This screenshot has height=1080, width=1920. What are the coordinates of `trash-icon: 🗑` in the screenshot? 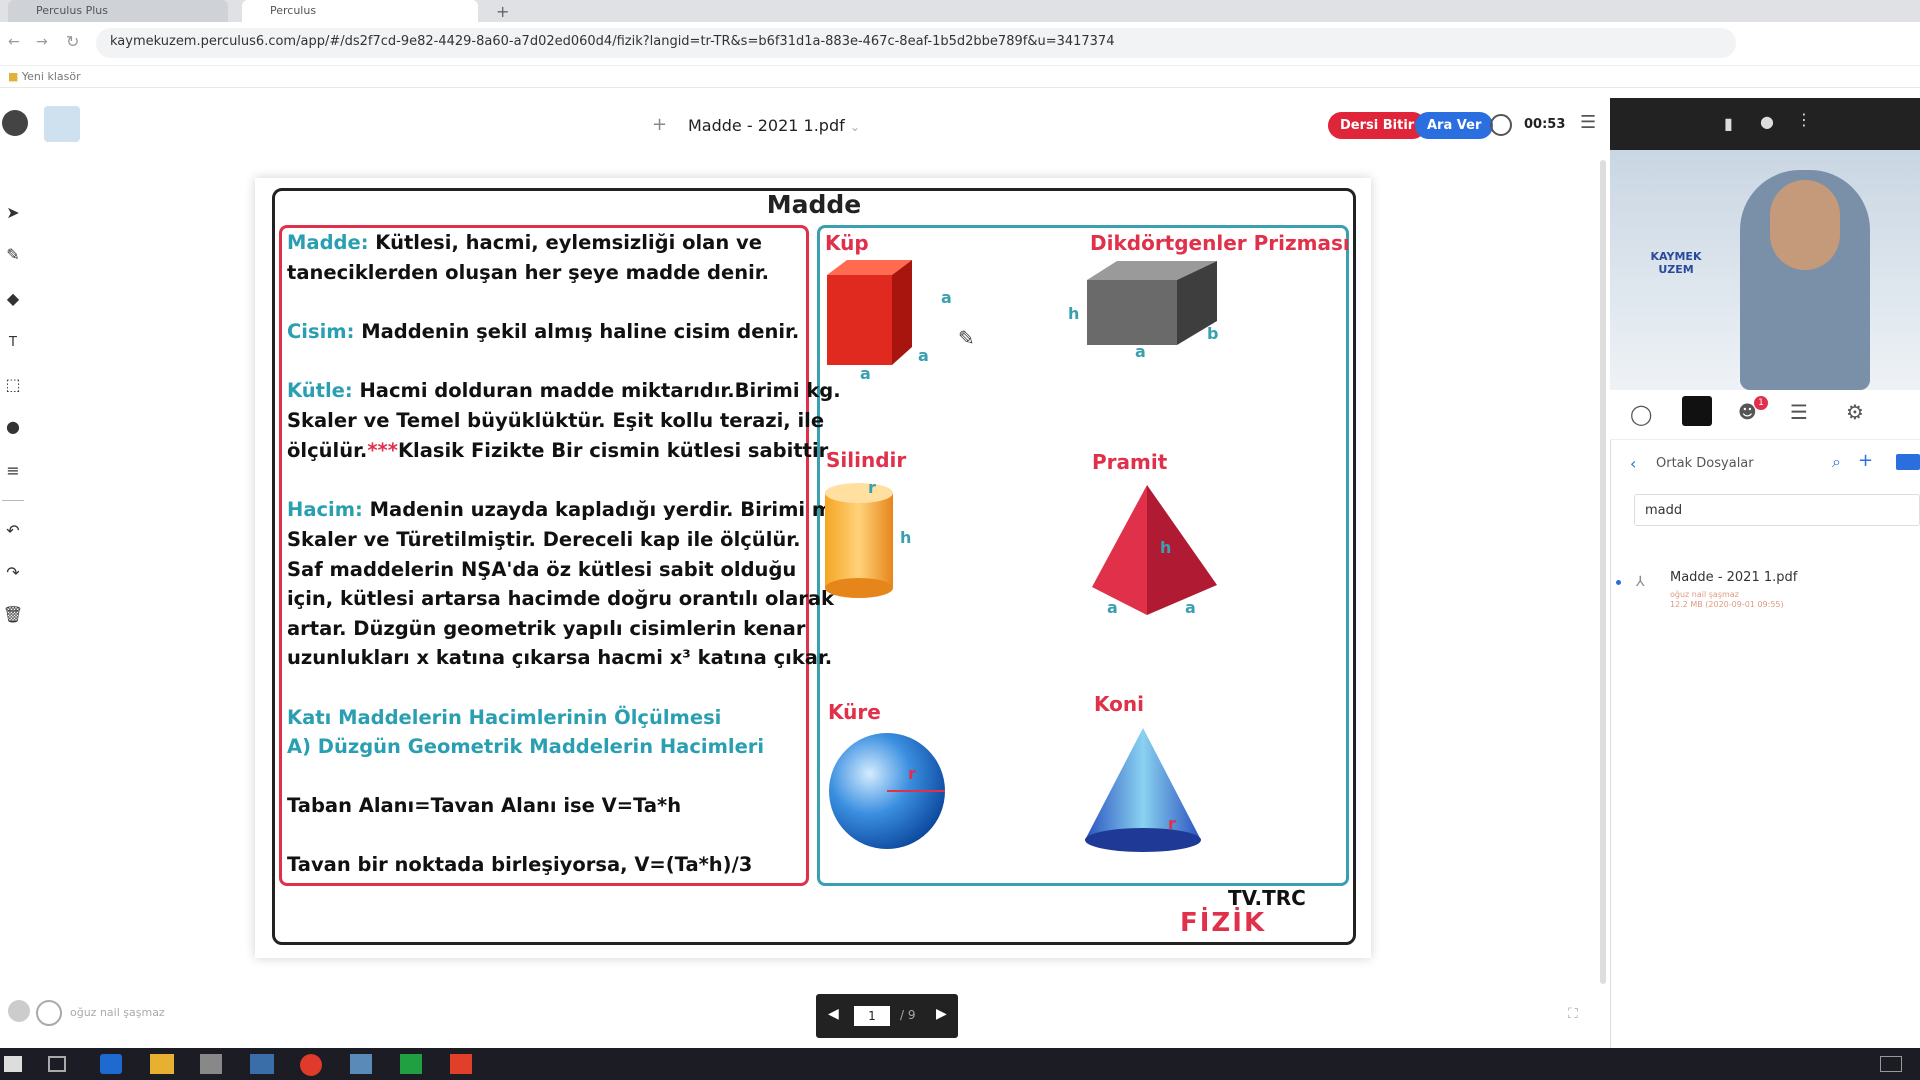 It's located at (13, 615).